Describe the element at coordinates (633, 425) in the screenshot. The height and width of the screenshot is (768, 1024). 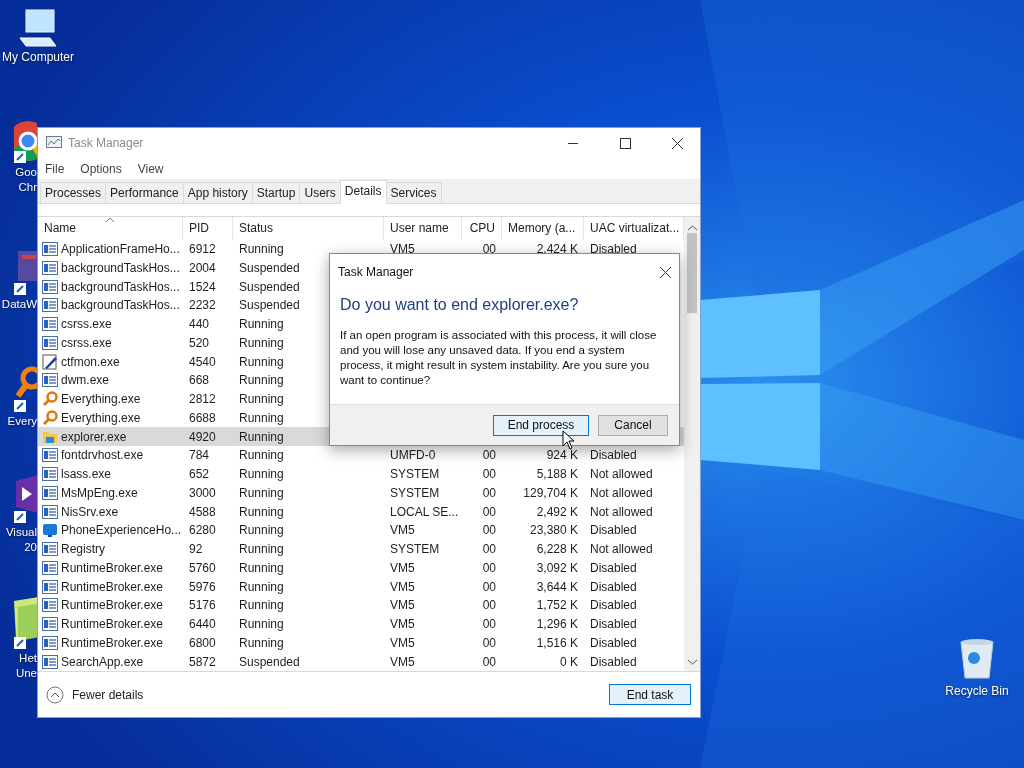
I see `cancel-button: Cancel` at that location.